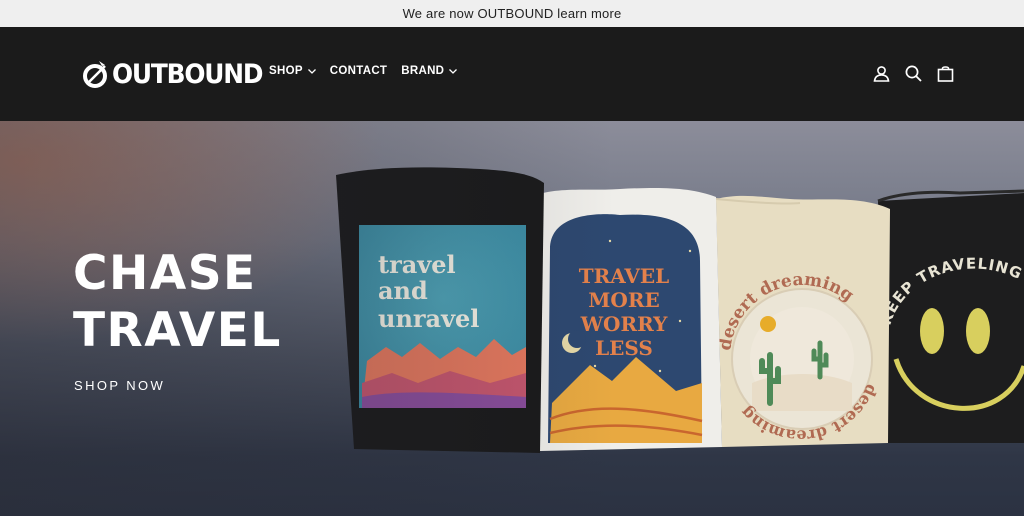  Describe the element at coordinates (403, 290) in the screenshot. I see `shirt1-line2: and` at that location.